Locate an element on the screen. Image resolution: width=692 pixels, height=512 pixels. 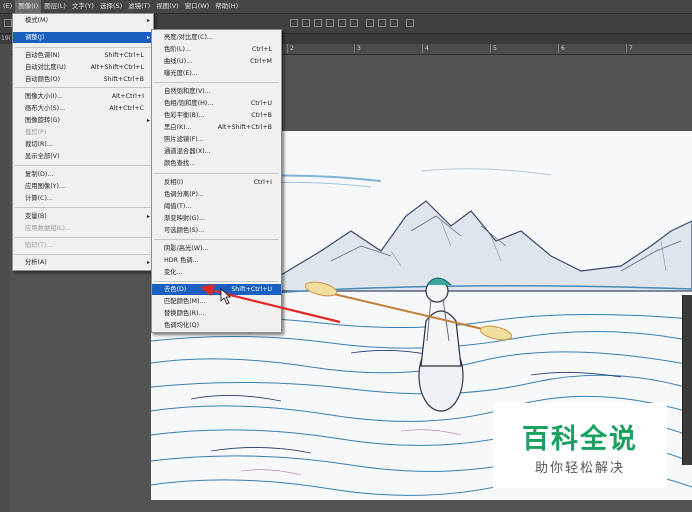
watermark-logo: 百科全说 助你轻松解决 is located at coordinates (580, 445).